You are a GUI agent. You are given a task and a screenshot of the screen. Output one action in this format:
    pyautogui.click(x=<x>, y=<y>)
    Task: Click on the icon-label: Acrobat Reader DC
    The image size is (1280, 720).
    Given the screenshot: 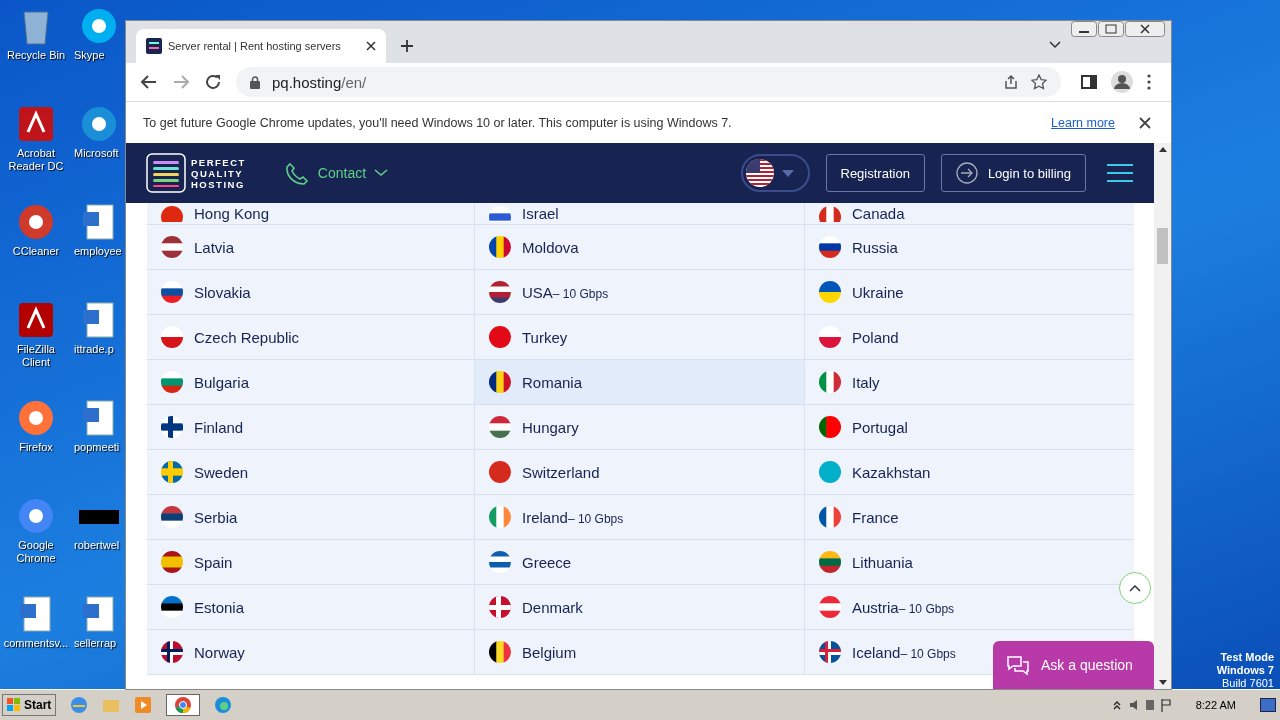 What is the action you would take?
    pyautogui.click(x=36, y=160)
    